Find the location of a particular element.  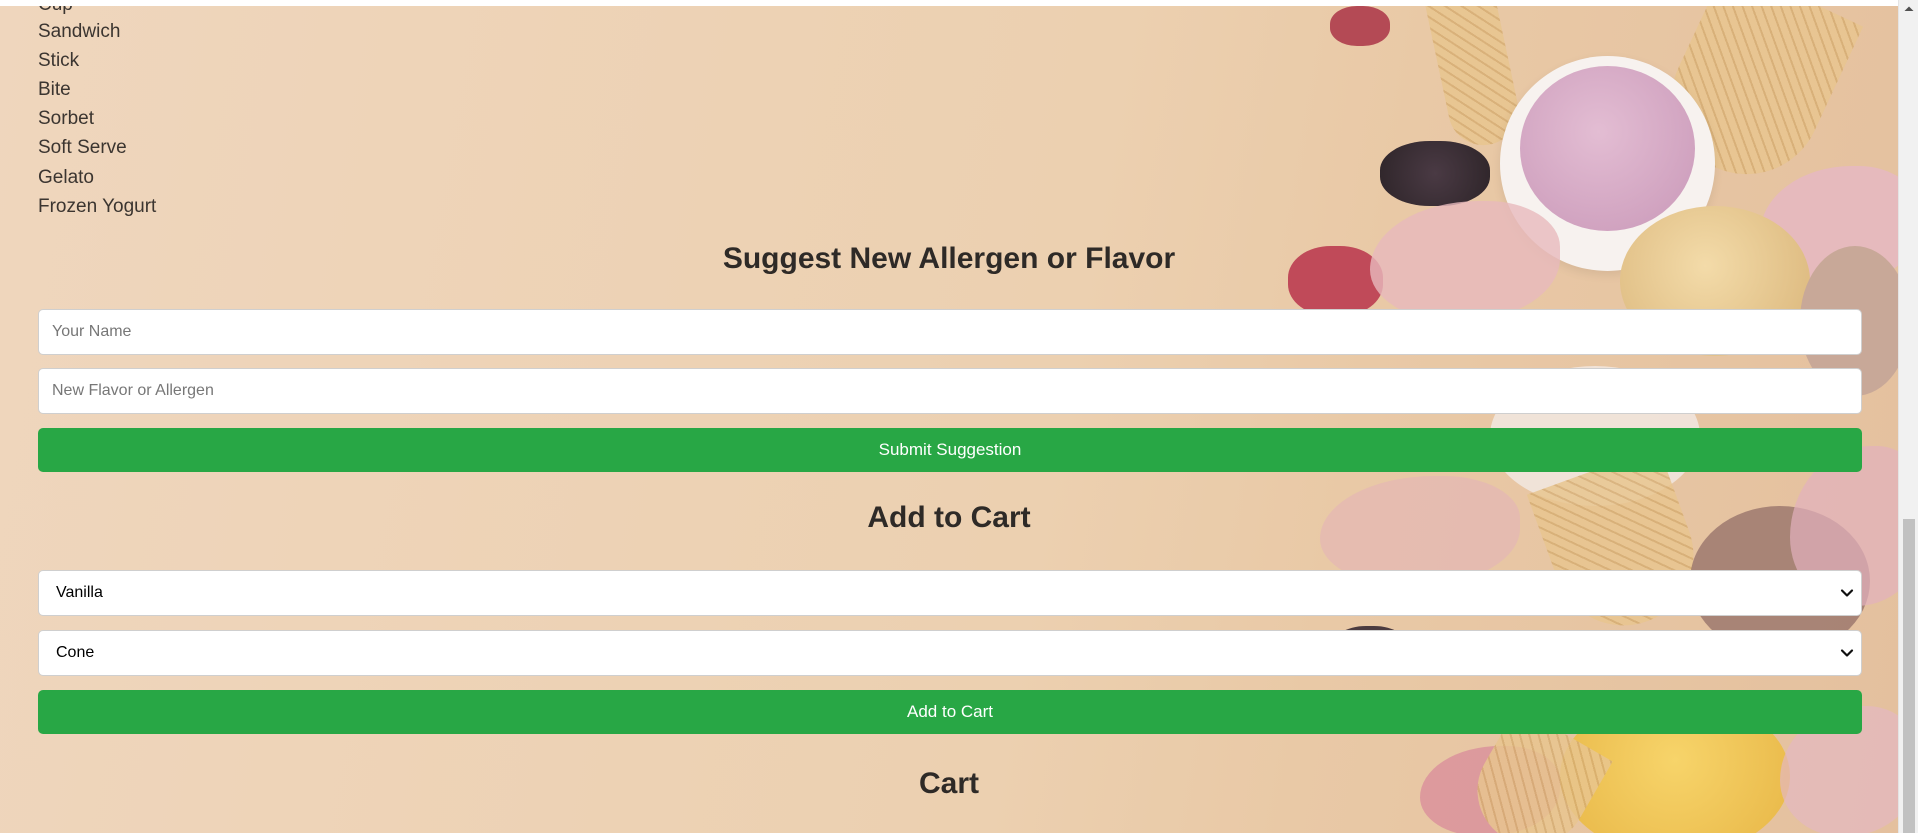

flavor-select-value: Vanilla is located at coordinates (79, 592).